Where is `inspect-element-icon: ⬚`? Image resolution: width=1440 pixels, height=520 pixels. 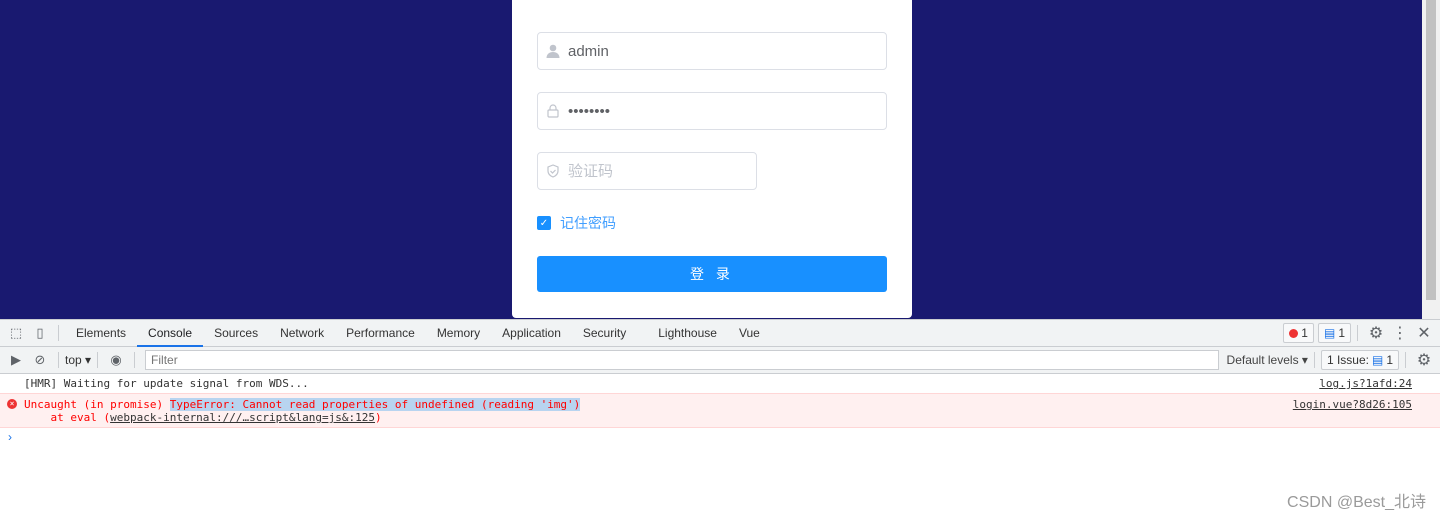 inspect-element-icon: ⬚ is located at coordinates (16, 333).